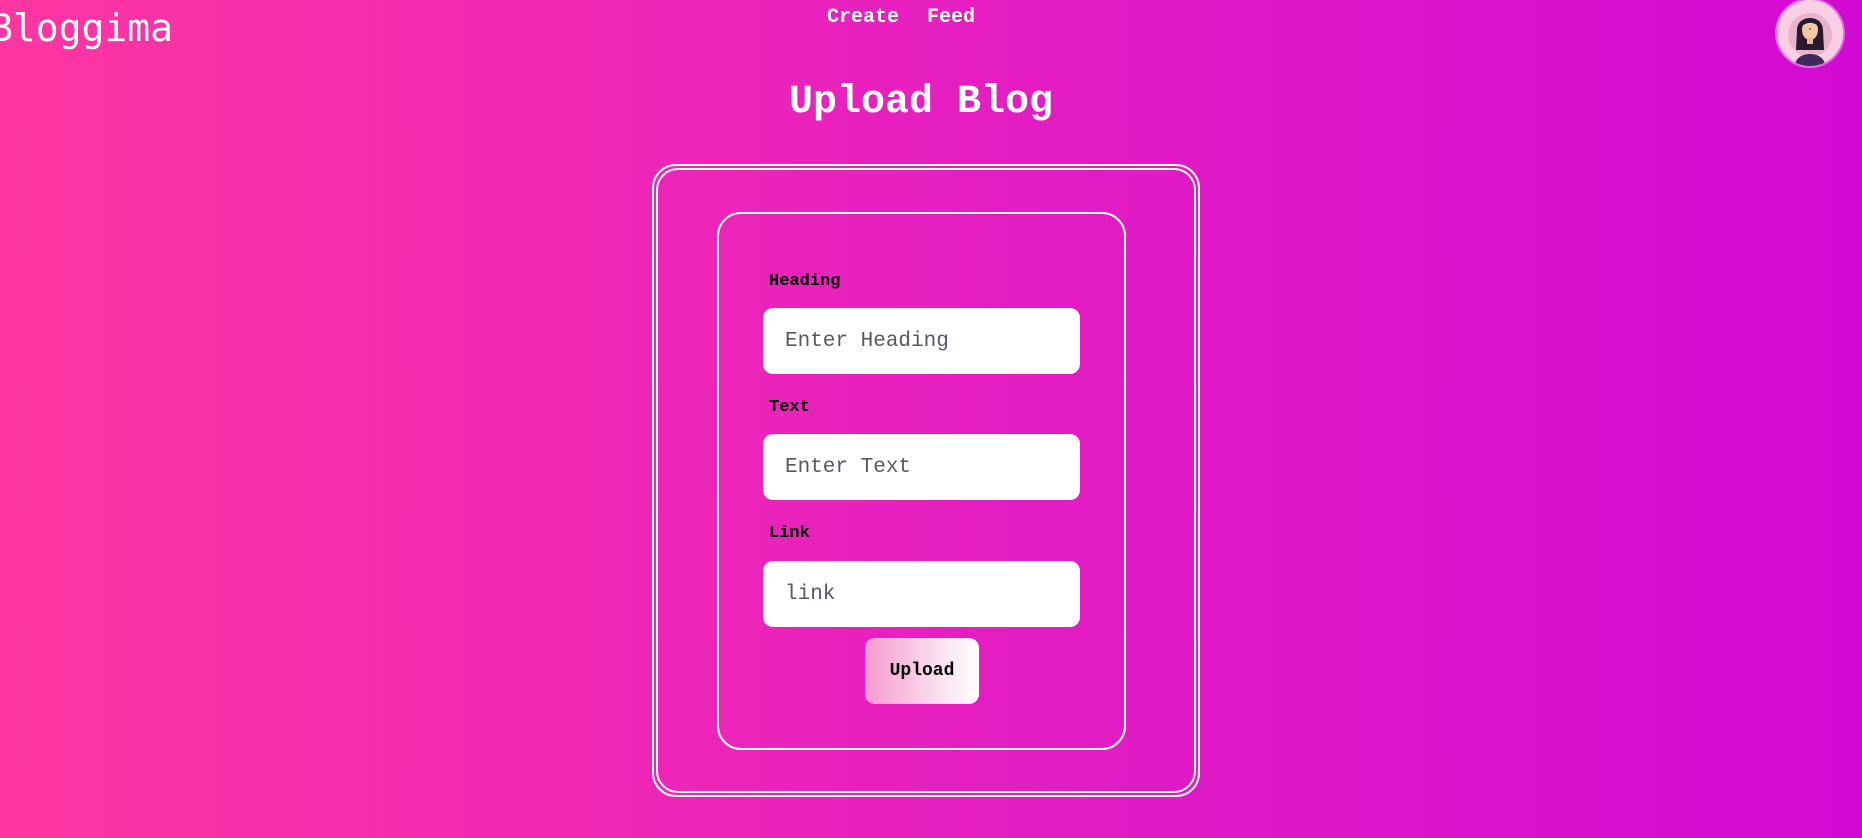  What do you see at coordinates (805, 281) in the screenshot?
I see `heading-label: Heading` at bounding box center [805, 281].